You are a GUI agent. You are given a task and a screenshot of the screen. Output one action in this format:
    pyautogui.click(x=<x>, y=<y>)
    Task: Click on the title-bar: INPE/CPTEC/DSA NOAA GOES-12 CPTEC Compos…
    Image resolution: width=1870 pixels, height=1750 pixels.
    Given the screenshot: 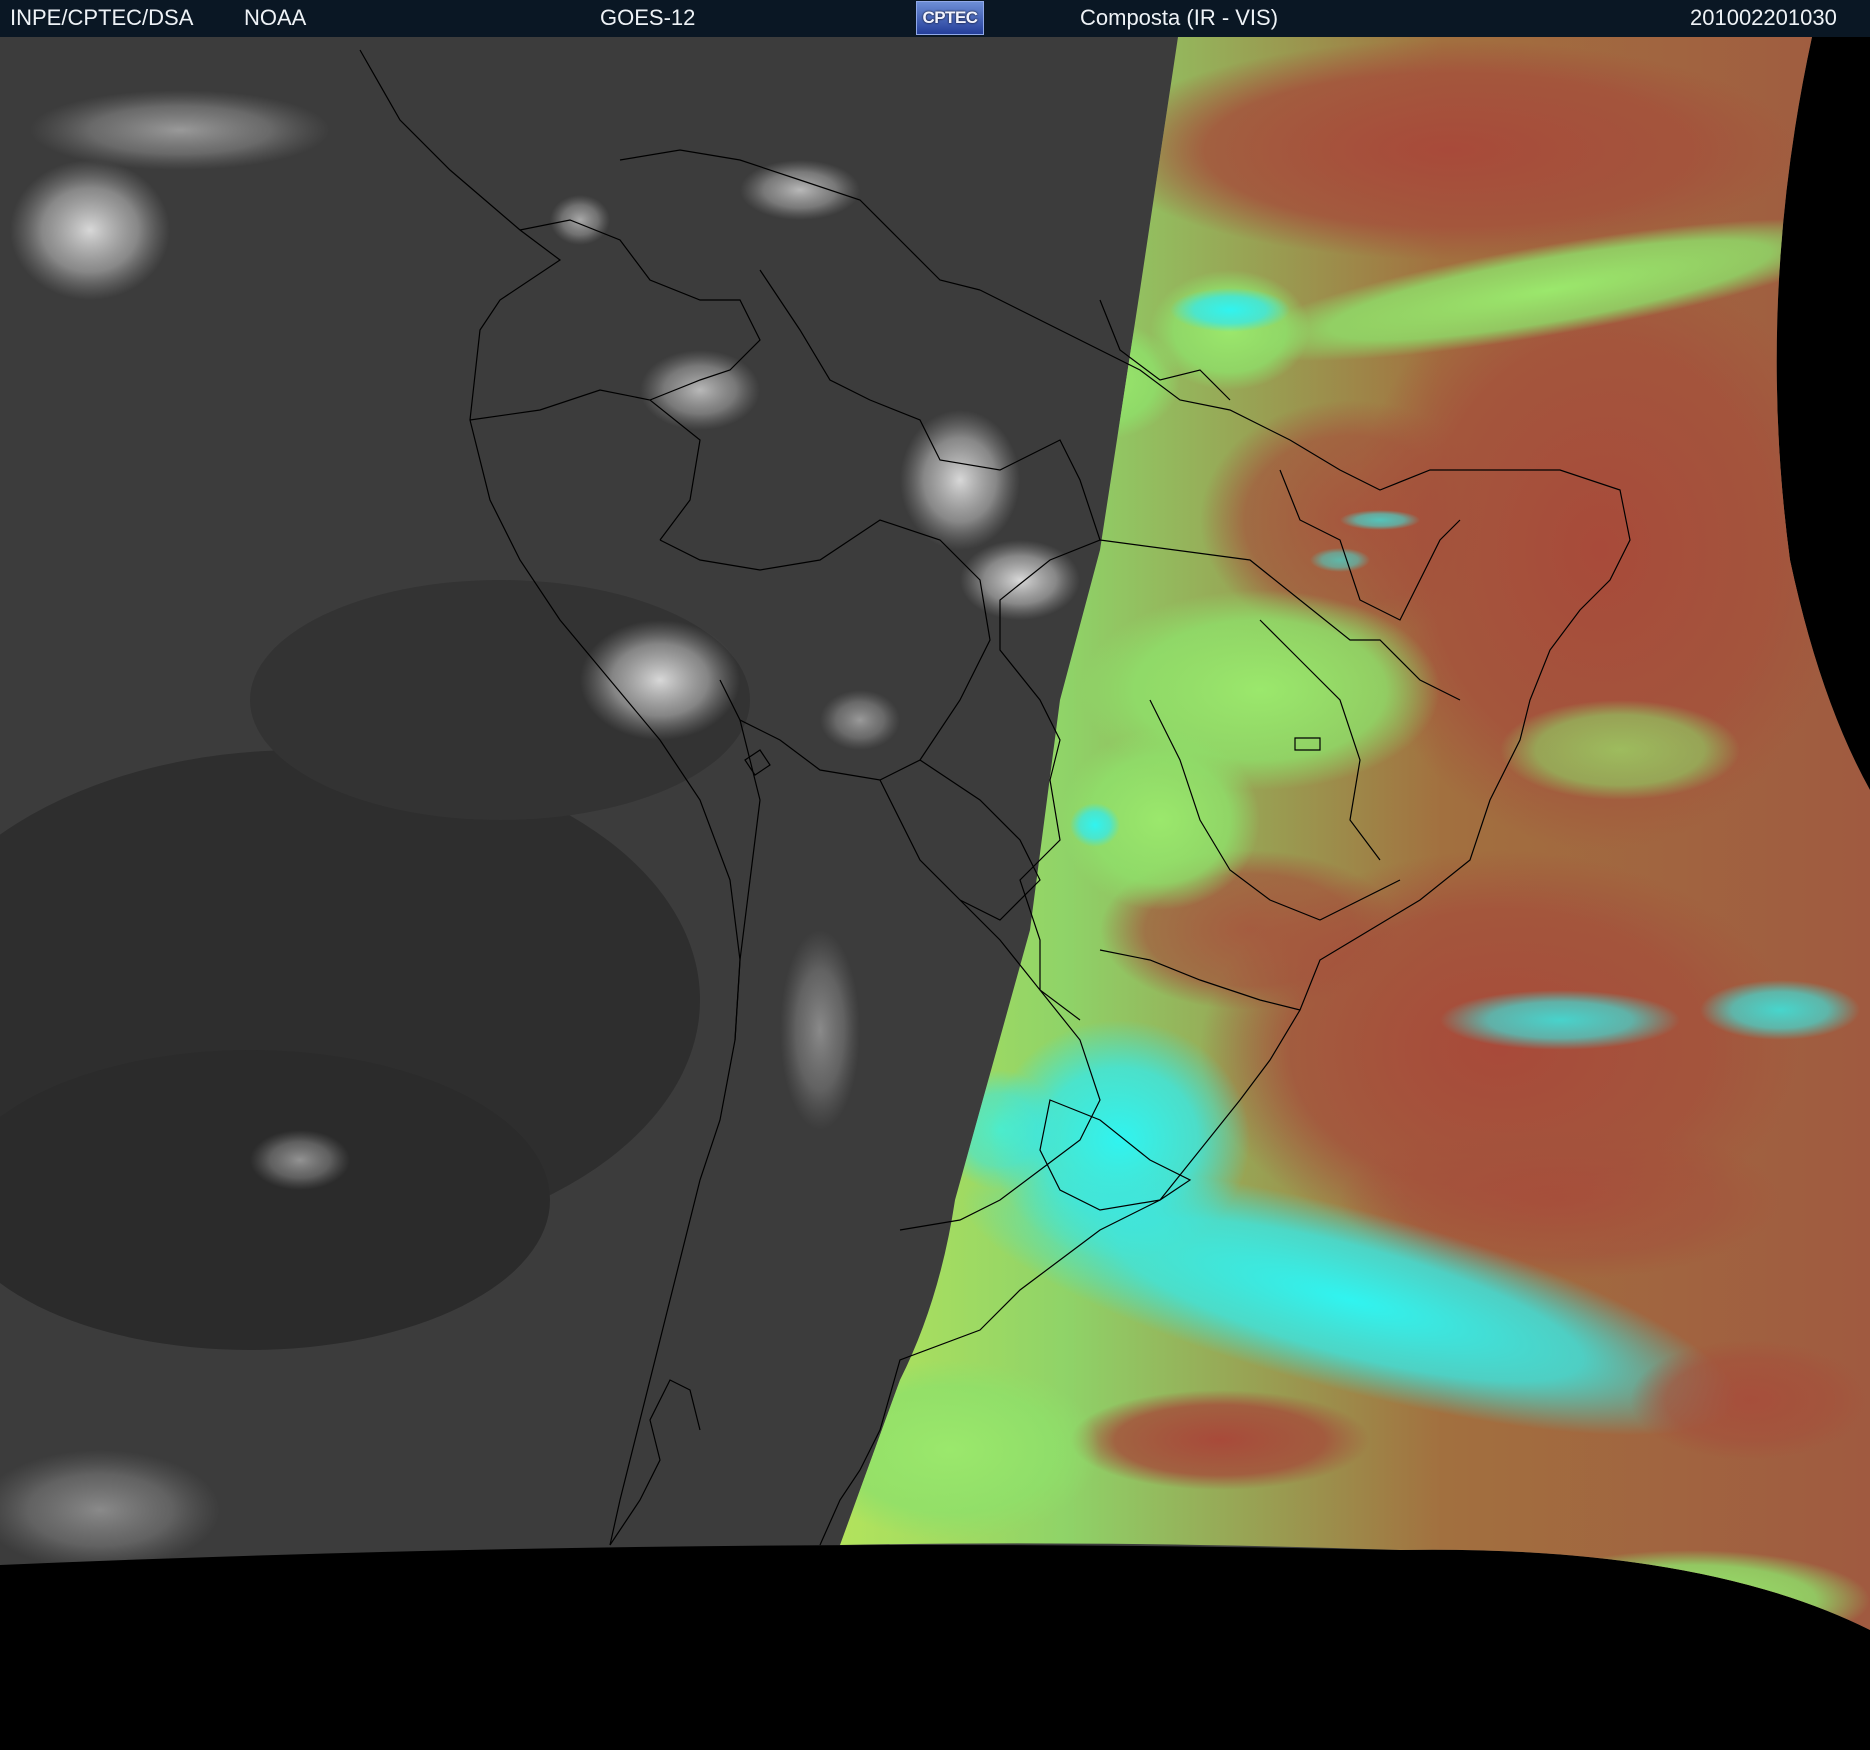 What is the action you would take?
    pyautogui.click(x=935, y=18)
    